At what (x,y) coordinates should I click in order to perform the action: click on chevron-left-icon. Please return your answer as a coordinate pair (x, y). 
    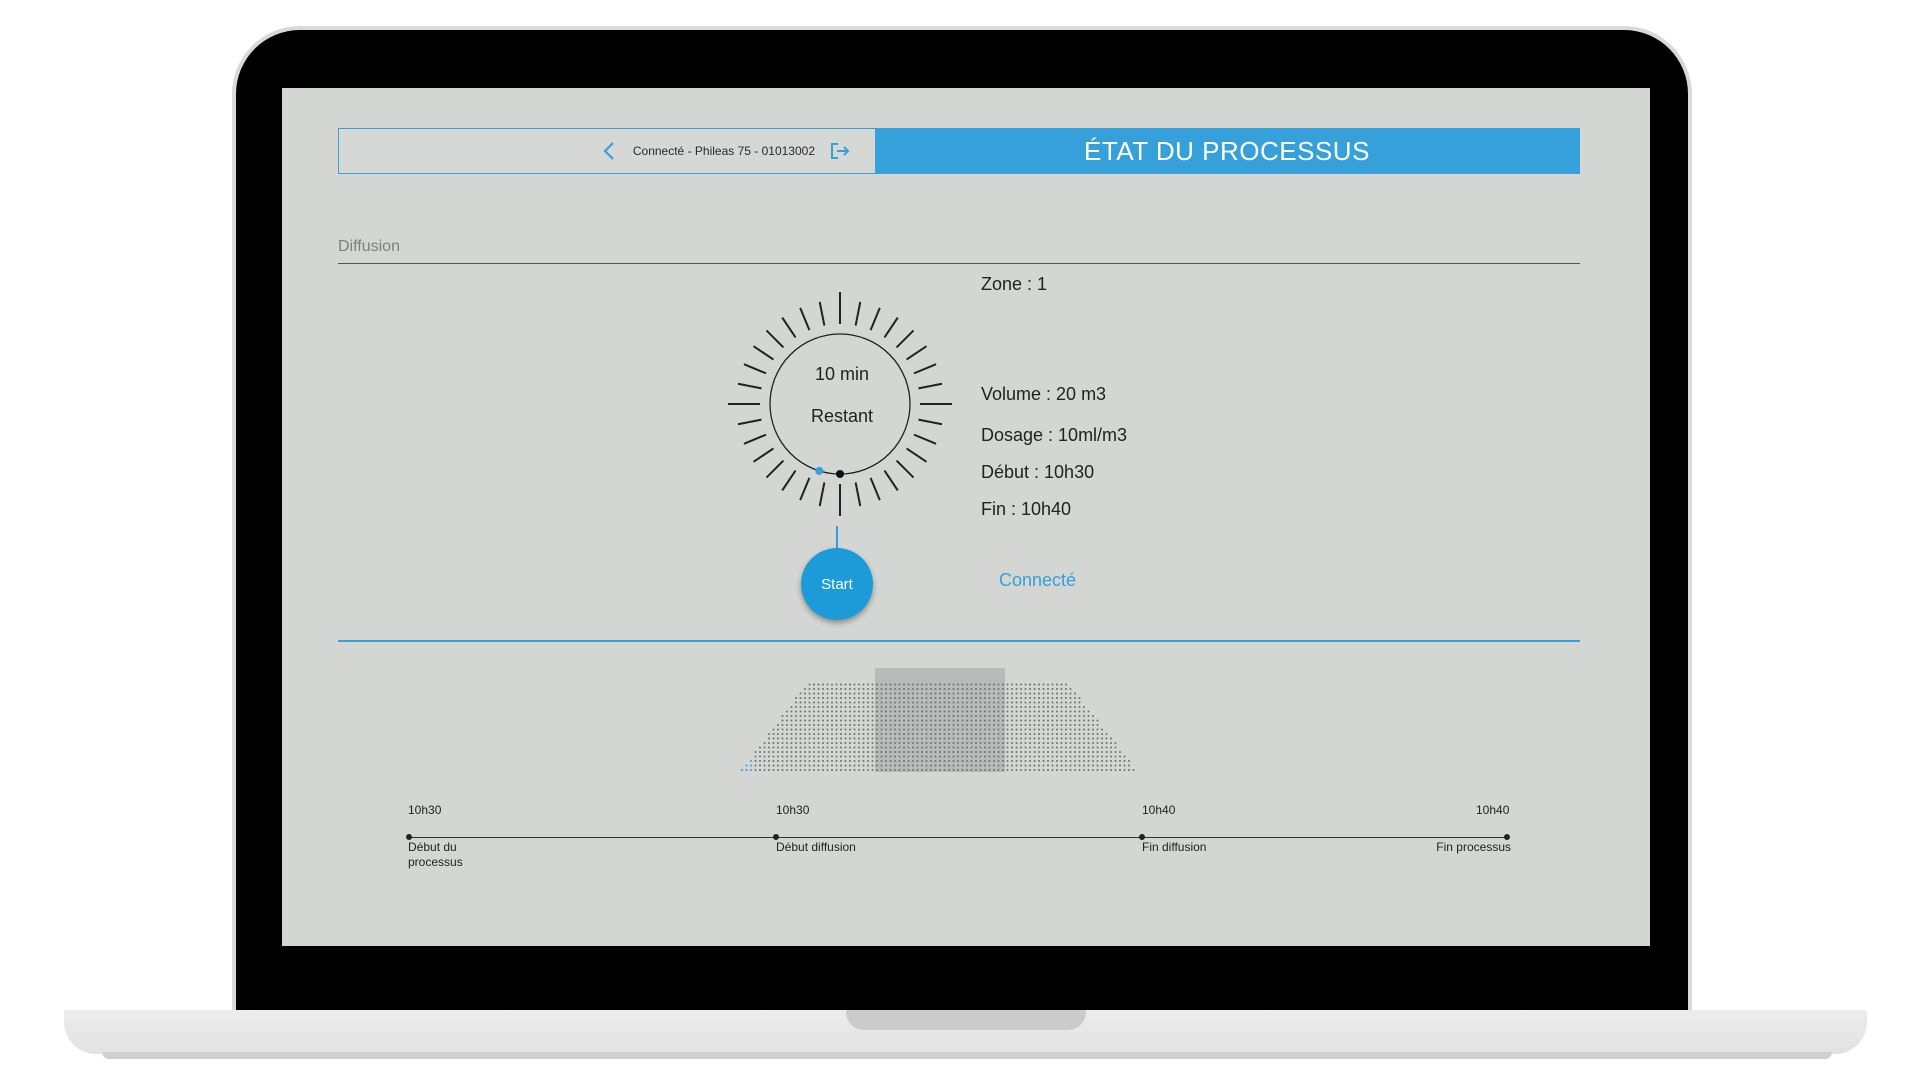
    Looking at the image, I should click on (609, 151).